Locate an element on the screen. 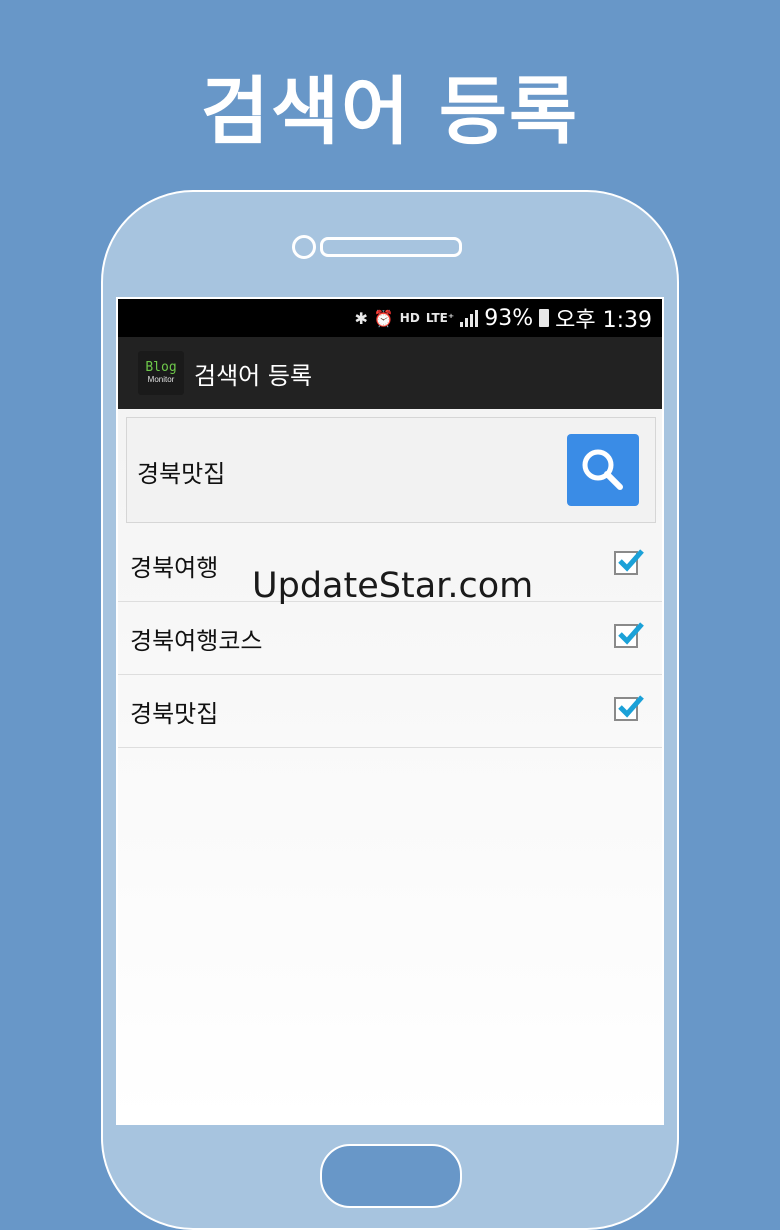 This screenshot has height=1230, width=780. lte-icon: LTE⁺ is located at coordinates (440, 318).